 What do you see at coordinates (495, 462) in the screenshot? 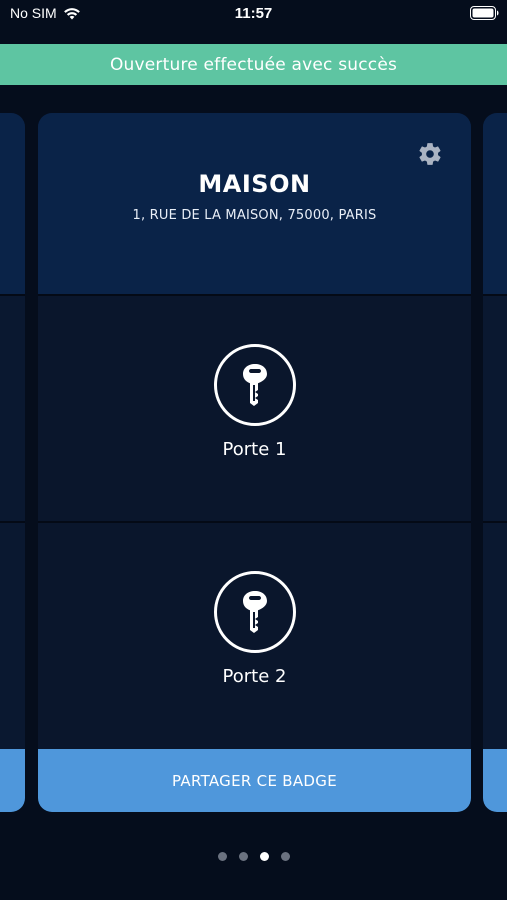
I see `next-badge-card` at bounding box center [495, 462].